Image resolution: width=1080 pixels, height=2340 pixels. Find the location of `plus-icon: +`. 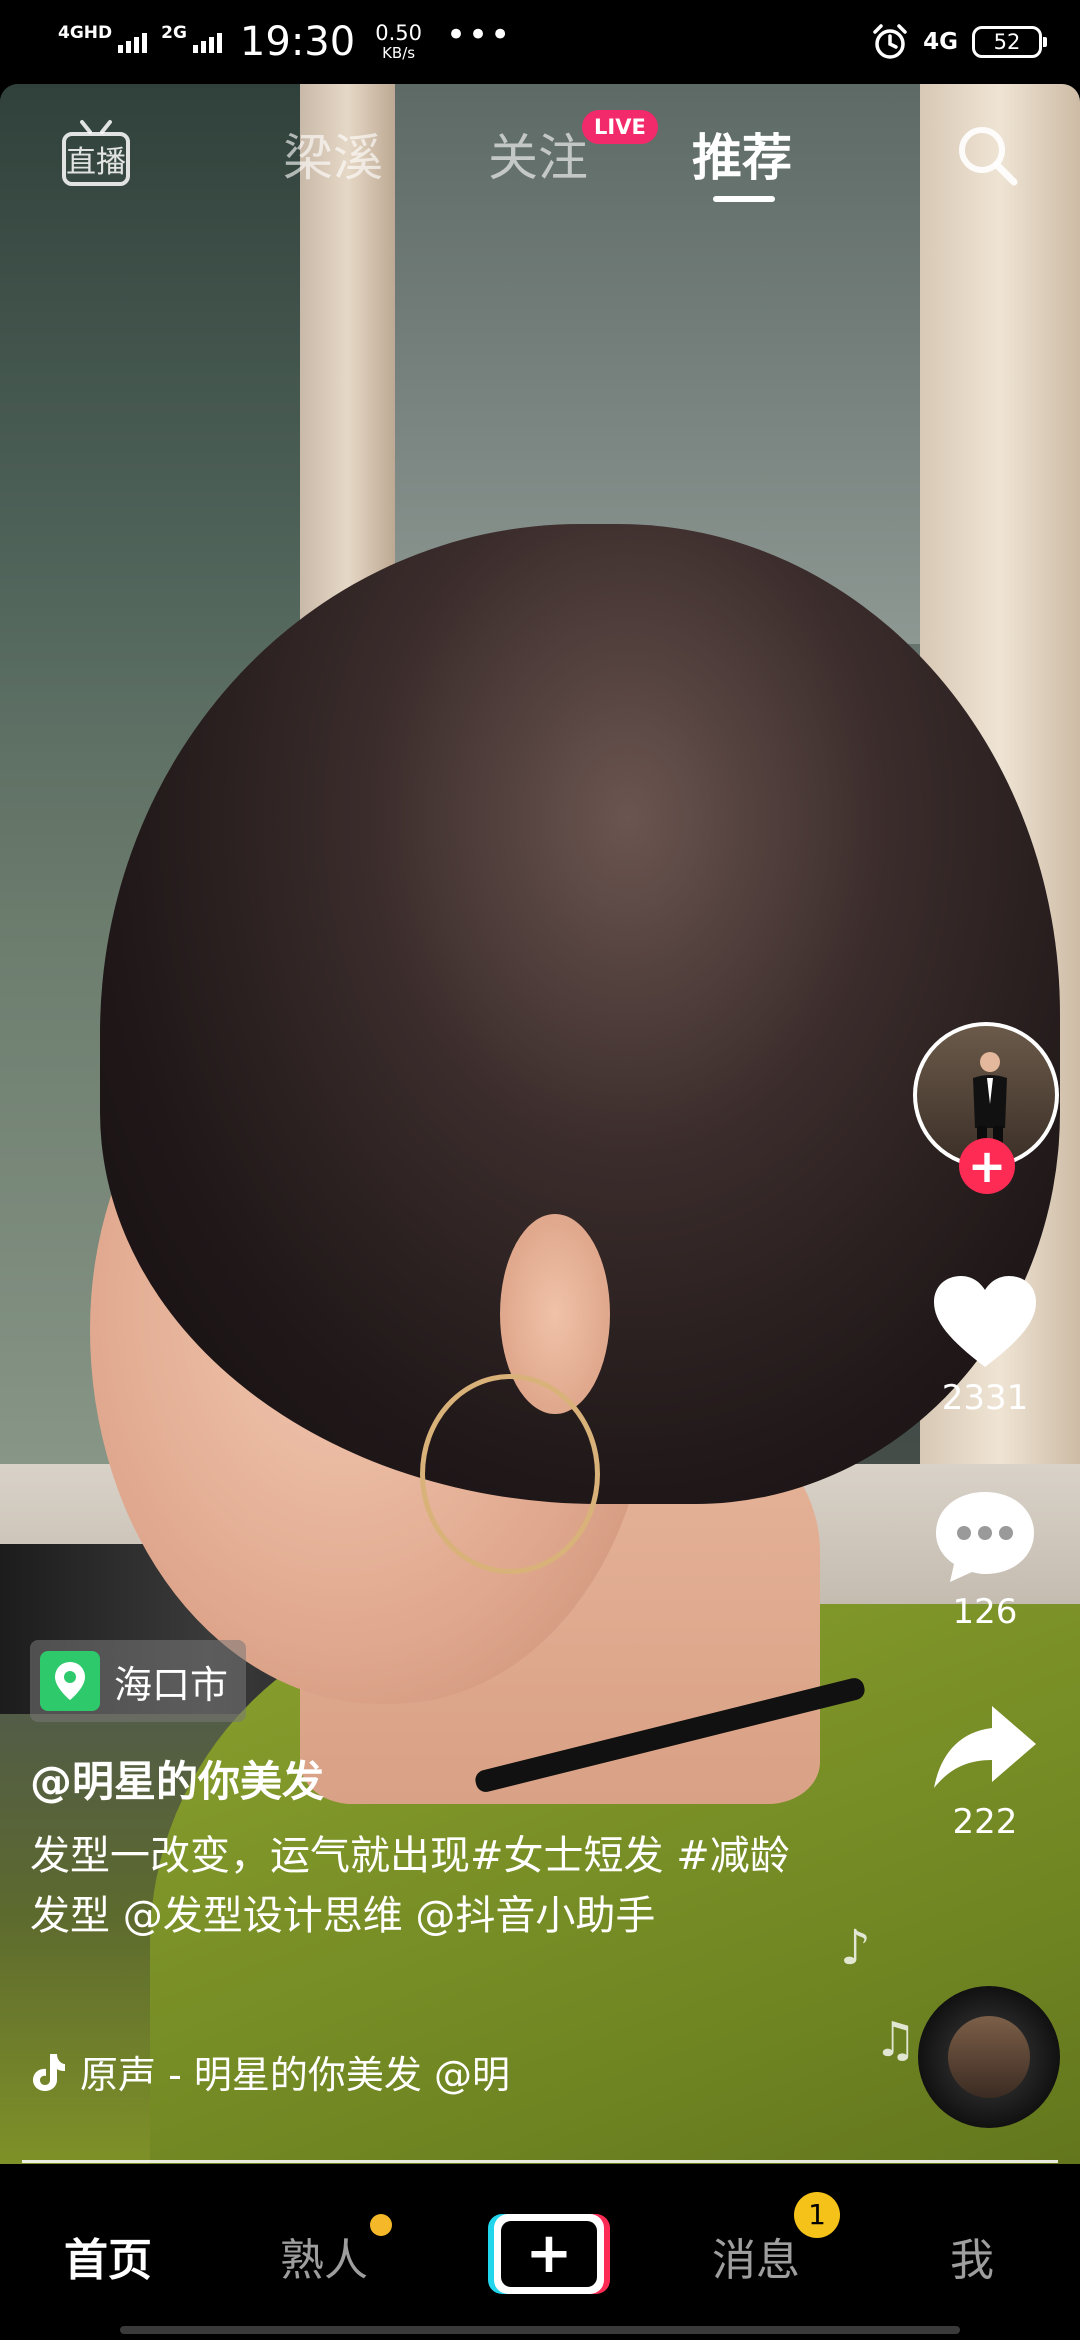

plus-icon: + is located at coordinates (549, 2254).